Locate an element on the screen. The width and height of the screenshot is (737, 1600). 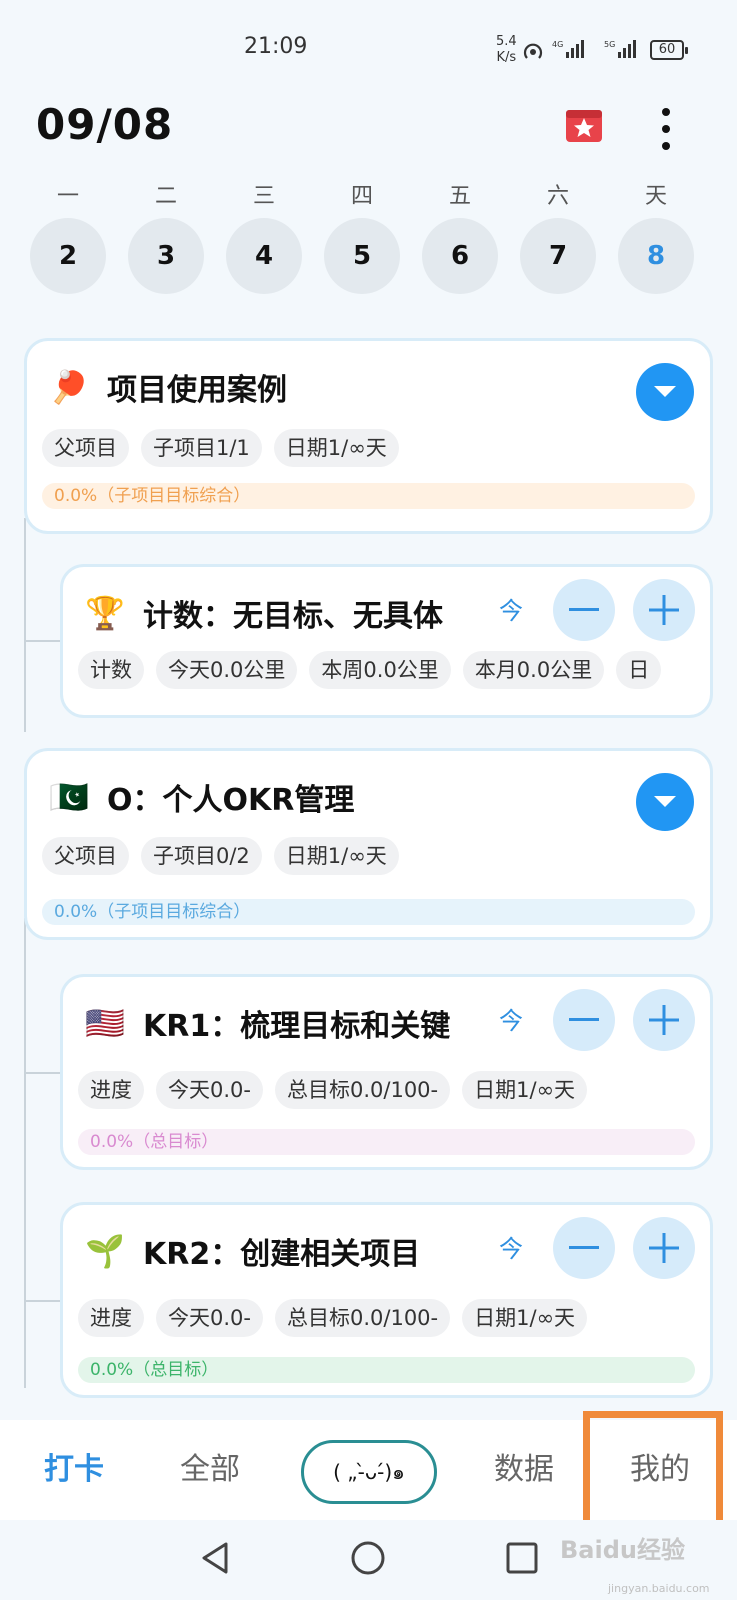
day-name: 三 is located at coordinates (263, 196).